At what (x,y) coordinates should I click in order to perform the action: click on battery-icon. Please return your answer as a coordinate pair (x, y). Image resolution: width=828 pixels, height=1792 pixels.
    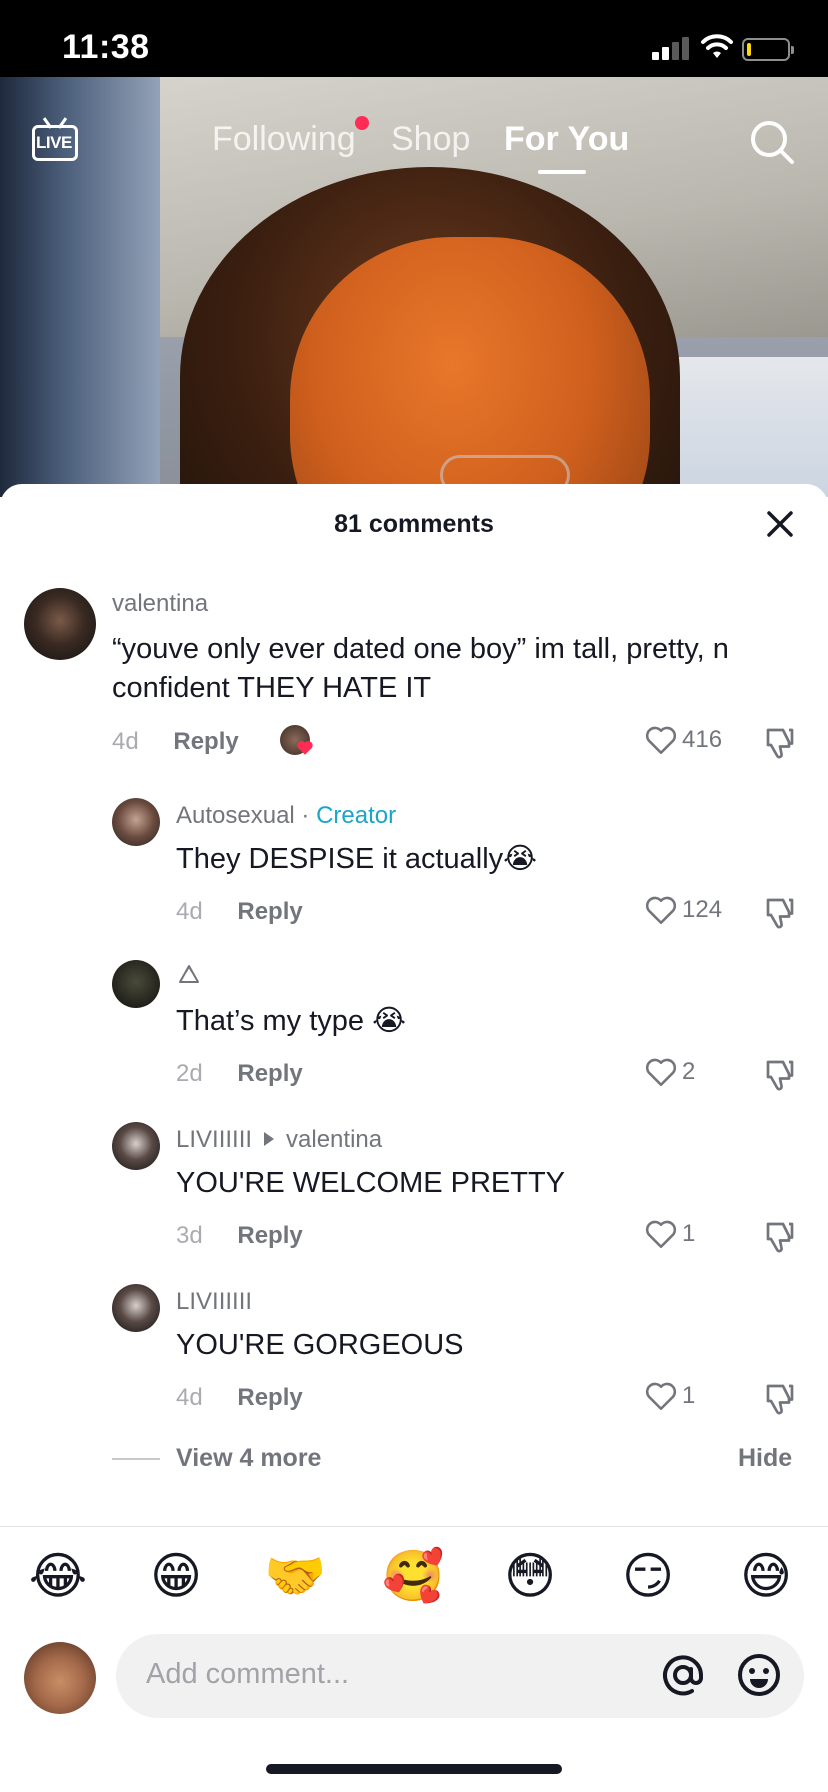
    Looking at the image, I should click on (768, 49).